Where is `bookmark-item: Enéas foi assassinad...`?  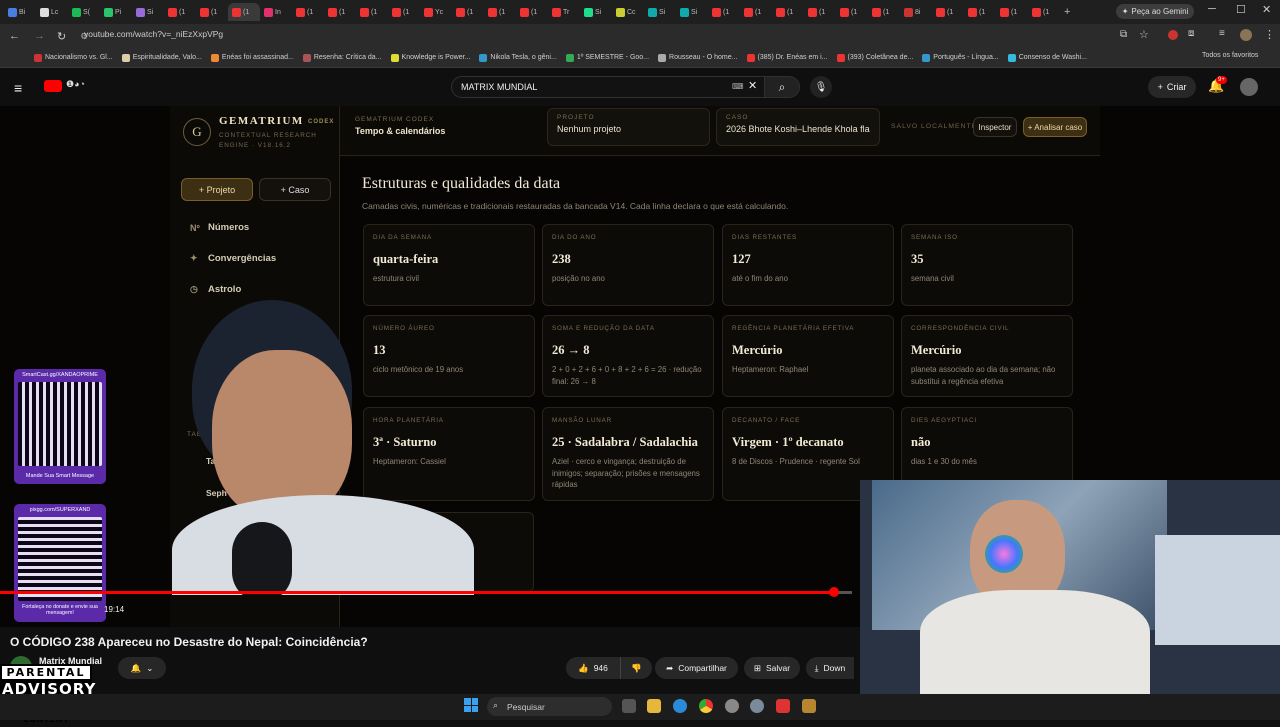 bookmark-item: Enéas foi assassinad... is located at coordinates (252, 57).